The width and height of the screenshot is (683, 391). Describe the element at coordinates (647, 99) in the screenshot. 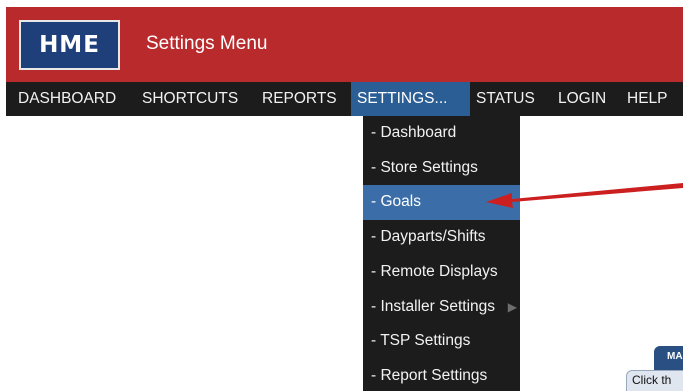

I see `nav-item-help: HELP` at that location.